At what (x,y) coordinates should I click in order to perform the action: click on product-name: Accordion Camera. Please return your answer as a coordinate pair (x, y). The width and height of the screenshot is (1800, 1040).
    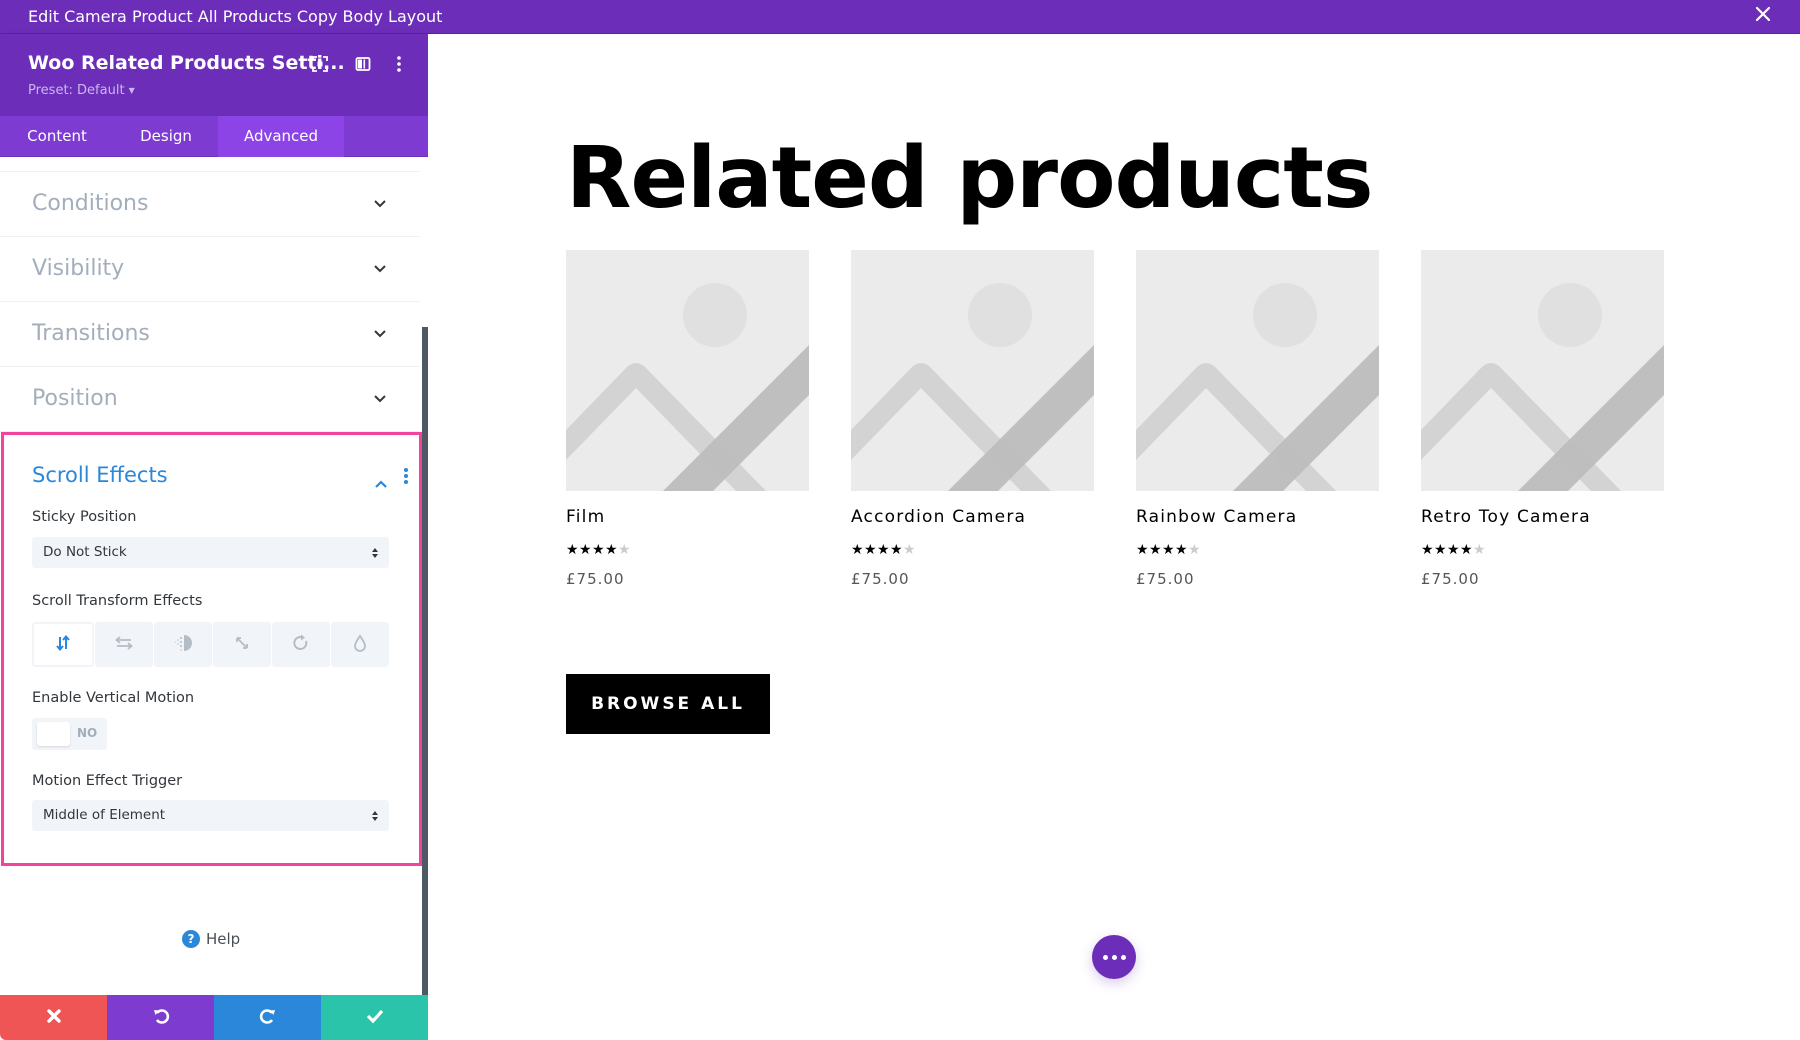
    Looking at the image, I should click on (972, 517).